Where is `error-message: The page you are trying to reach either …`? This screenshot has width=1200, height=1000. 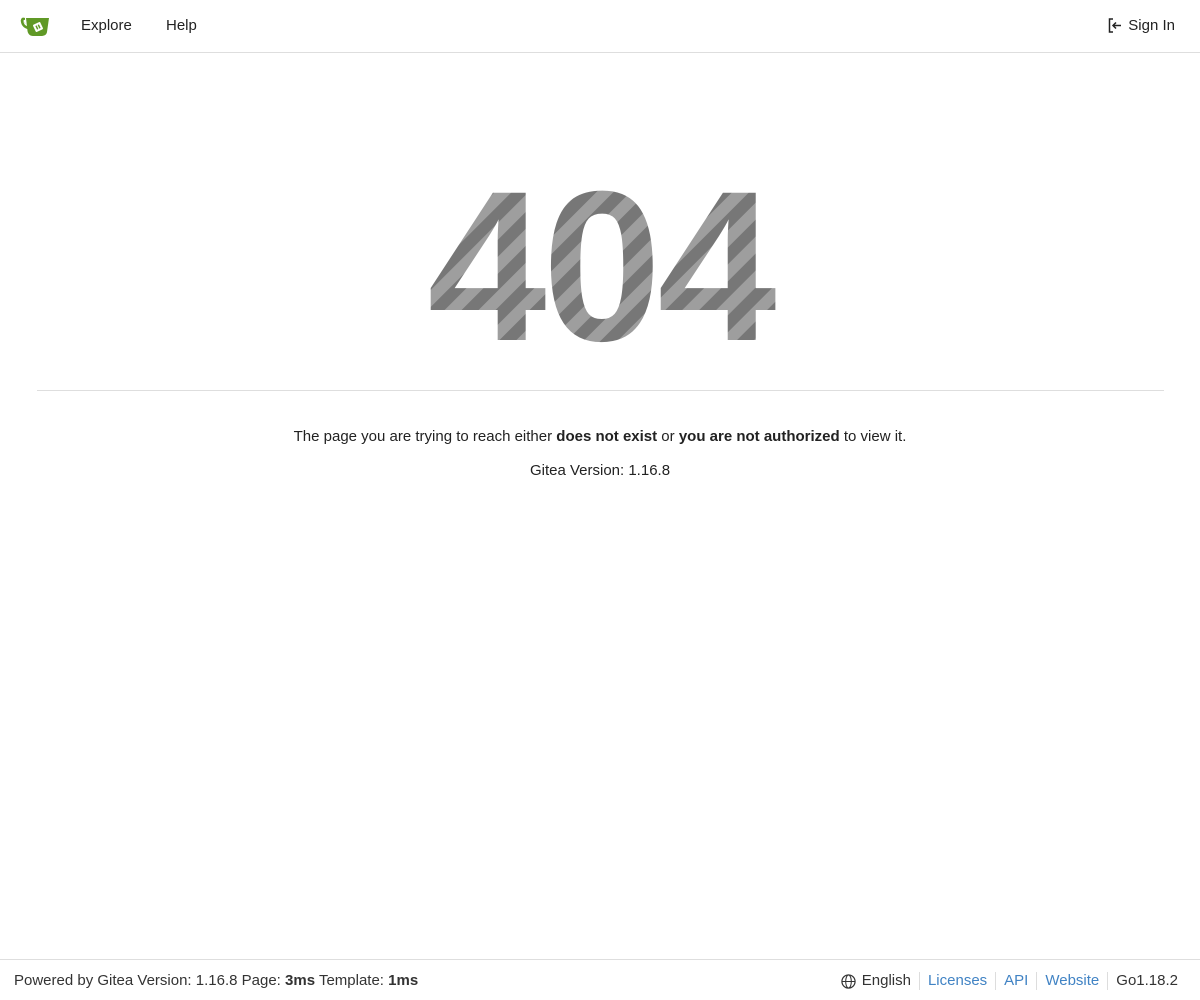 error-message: The page you are trying to reach either … is located at coordinates (600, 436).